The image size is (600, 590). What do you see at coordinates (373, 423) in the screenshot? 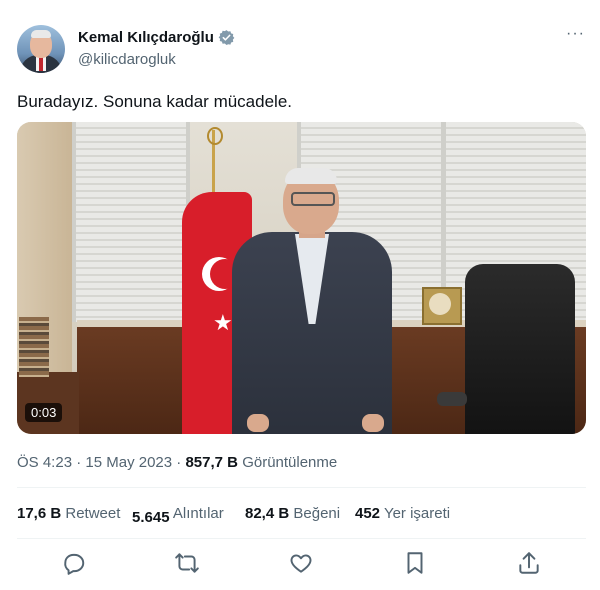
I see `video-scene-hand-right` at bounding box center [373, 423].